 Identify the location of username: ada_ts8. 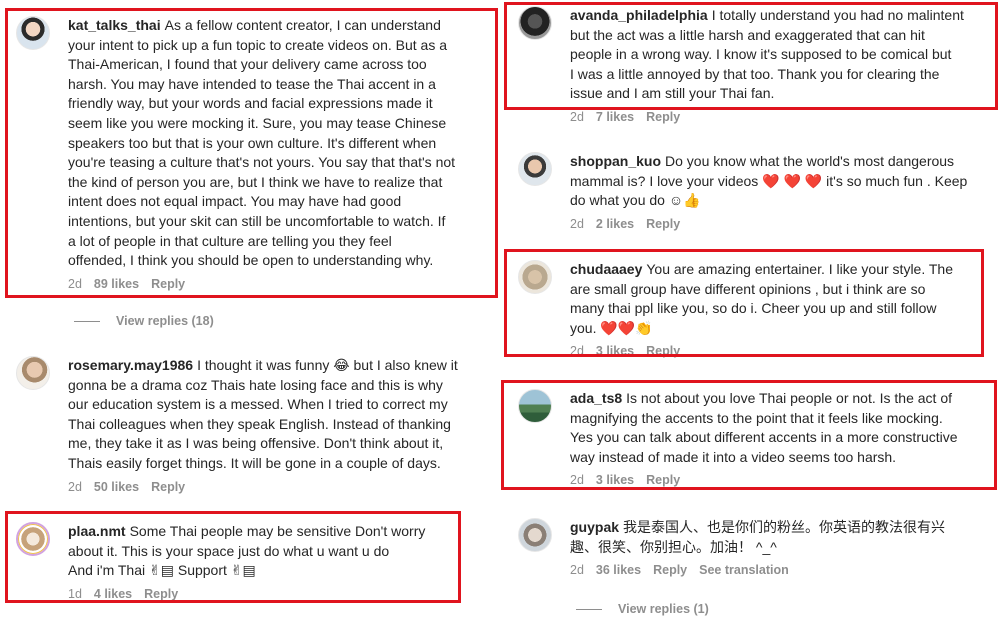
(596, 398).